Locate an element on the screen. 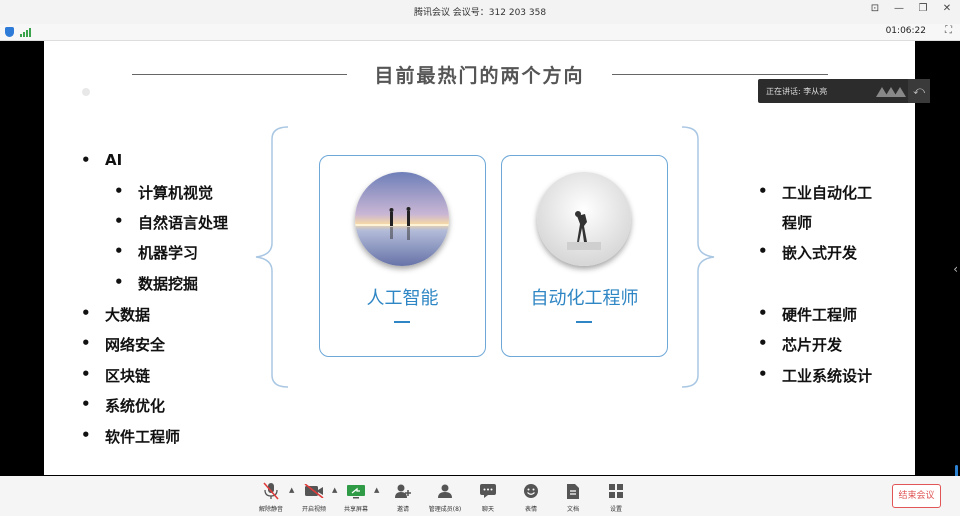  speaking-indicator: 正在讲话: 李从亮 ⤺ is located at coordinates (844, 91).